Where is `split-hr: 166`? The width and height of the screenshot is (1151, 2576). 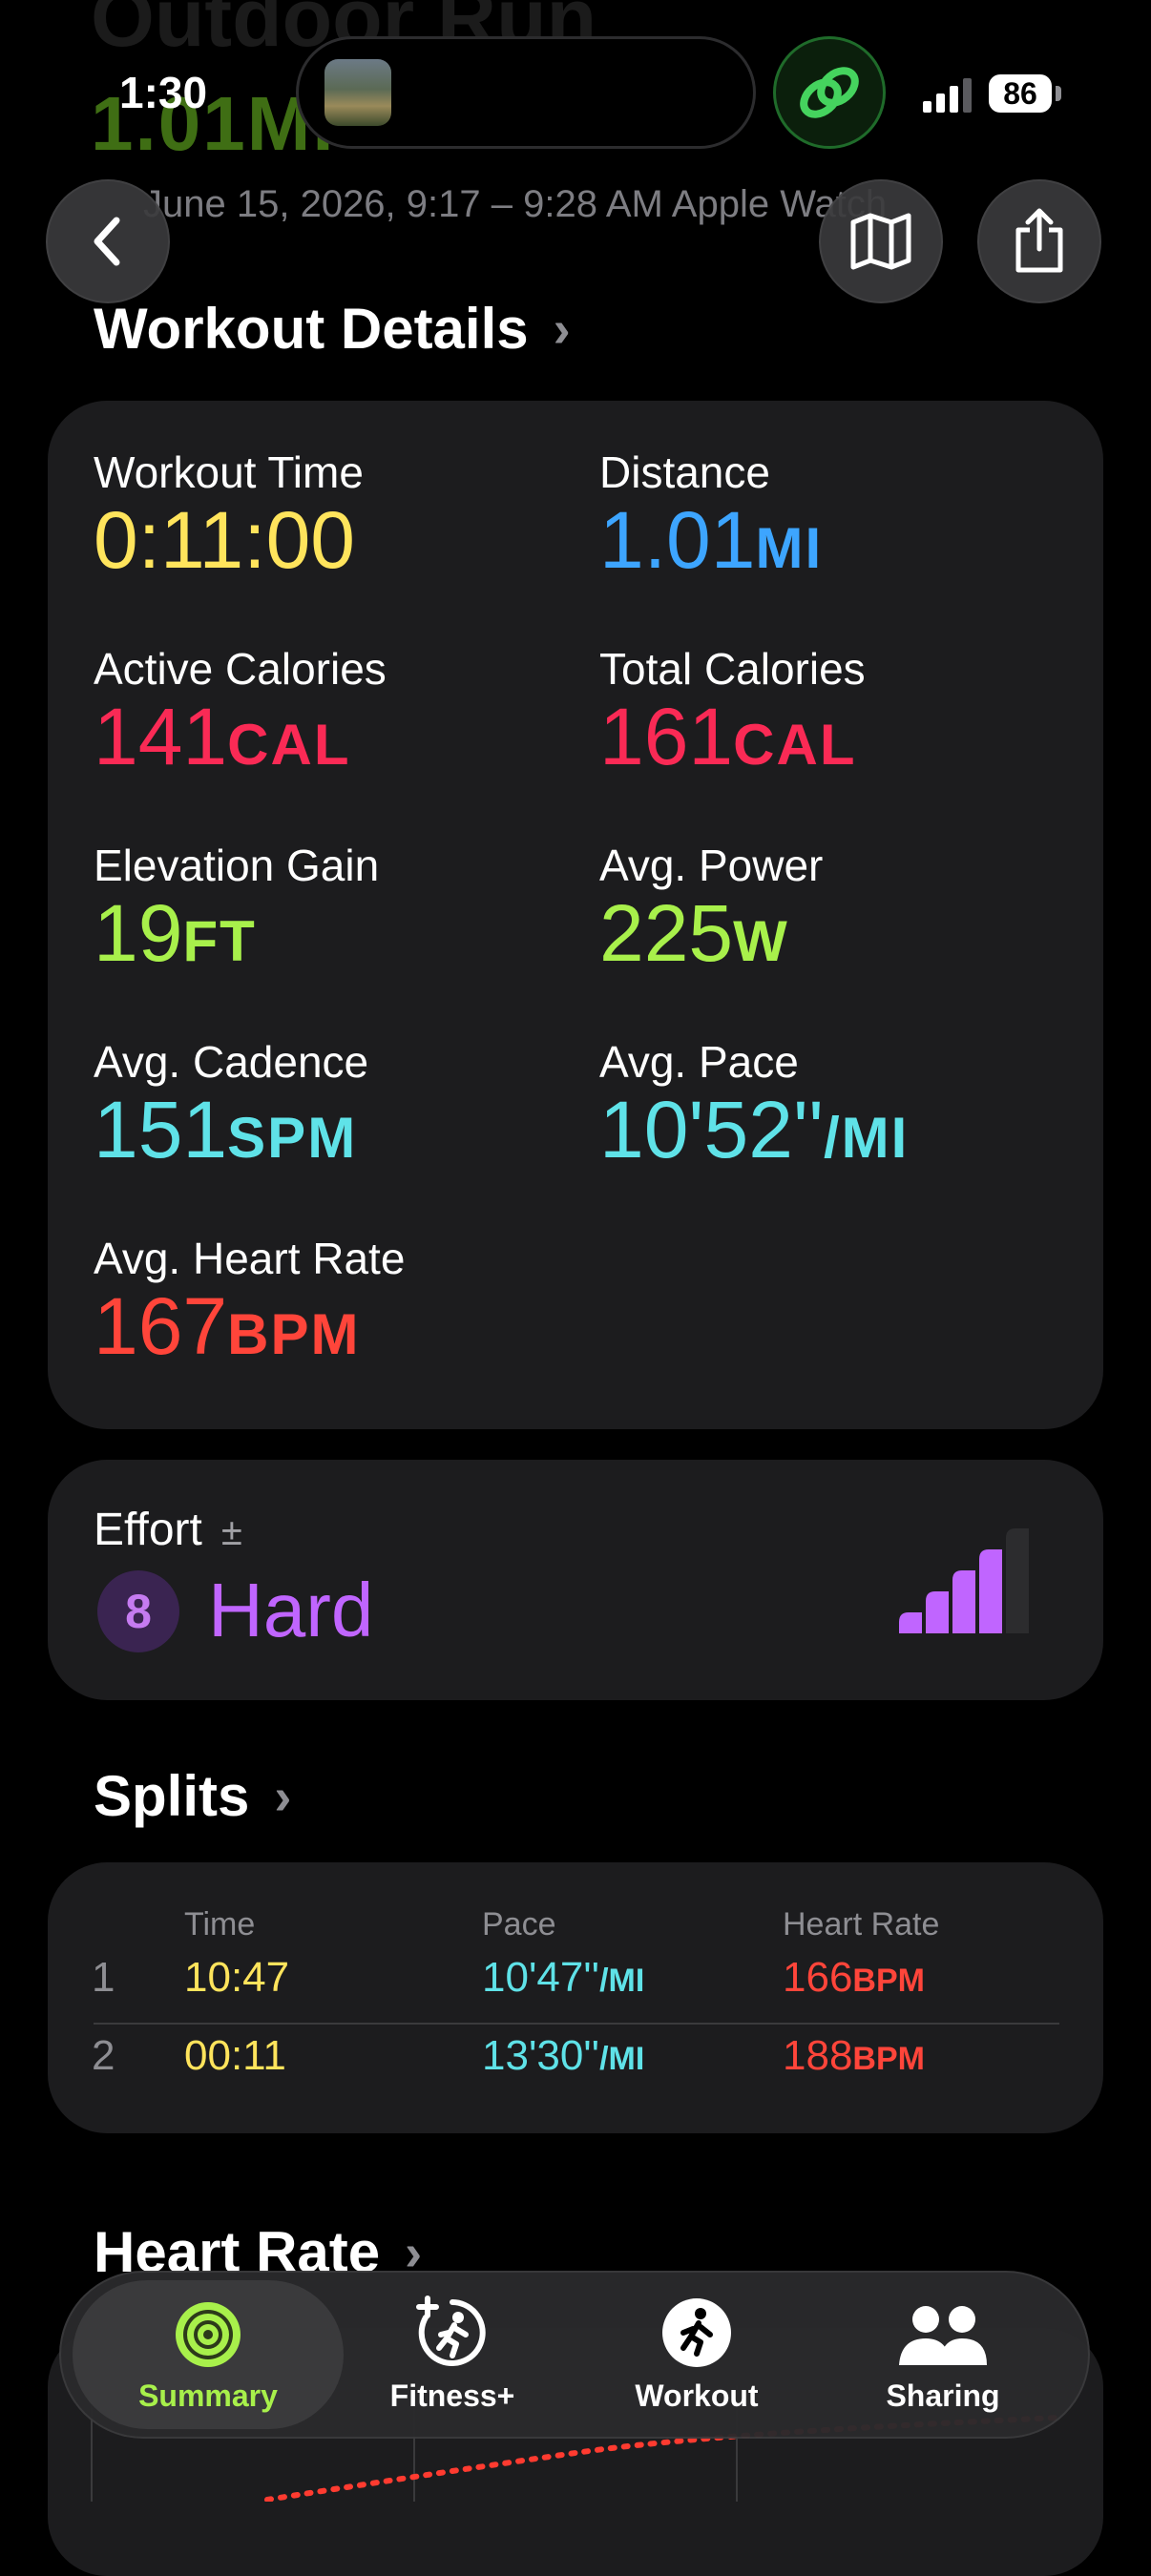
split-hr: 166 is located at coordinates (818, 1977).